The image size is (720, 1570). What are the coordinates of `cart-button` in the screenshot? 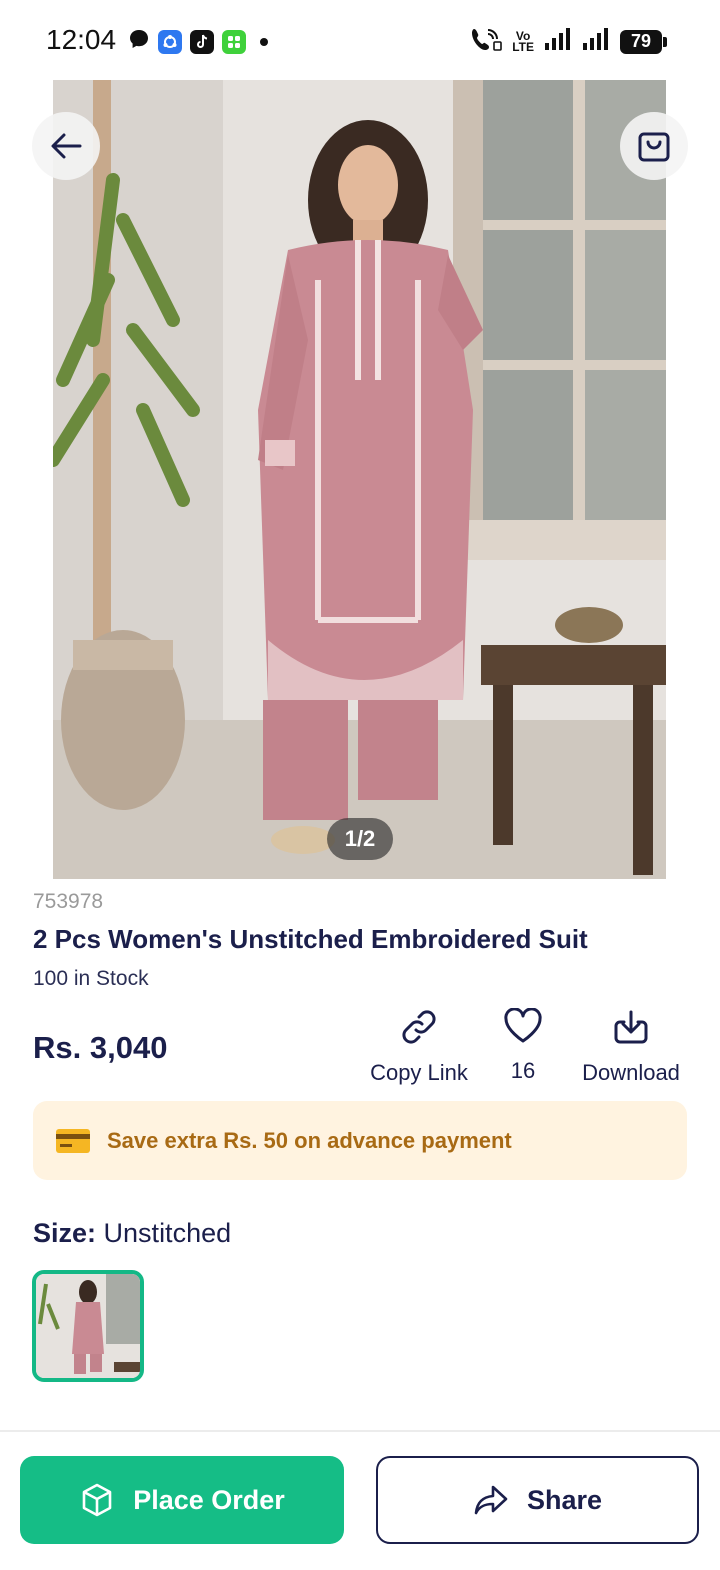 It's located at (654, 146).